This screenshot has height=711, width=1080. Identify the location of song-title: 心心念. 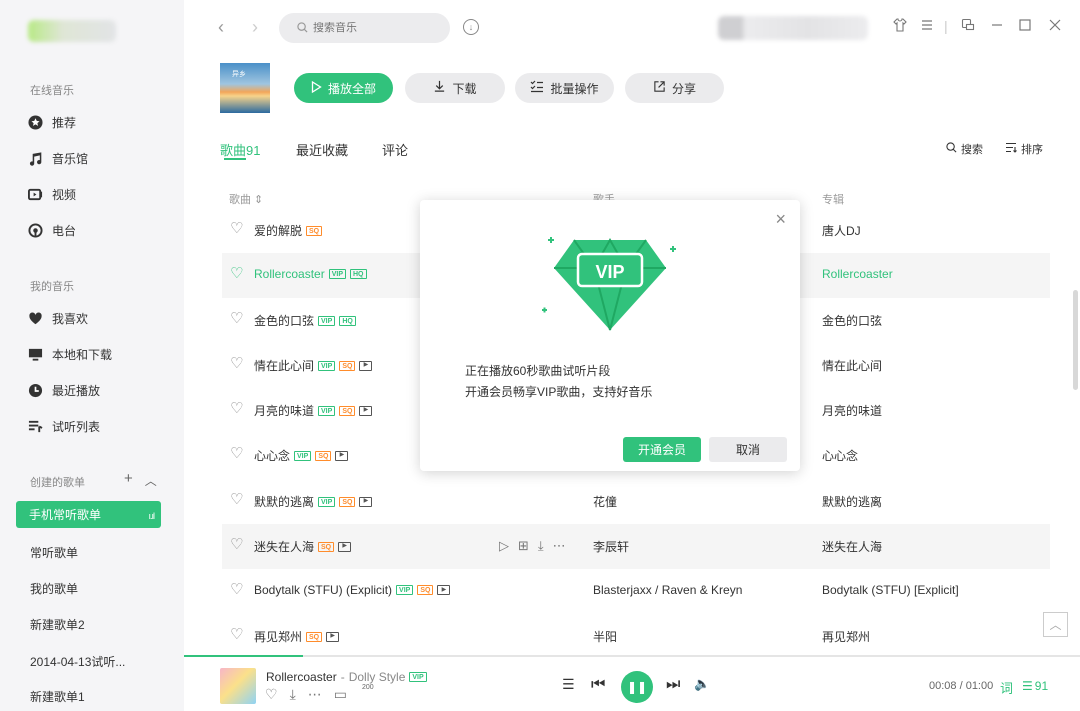
(272, 455).